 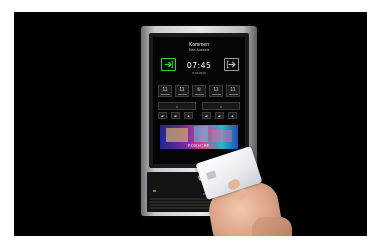 What do you see at coordinates (199, 145) in the screenshot?
I see `banner-brand: PORSCHE` at bounding box center [199, 145].